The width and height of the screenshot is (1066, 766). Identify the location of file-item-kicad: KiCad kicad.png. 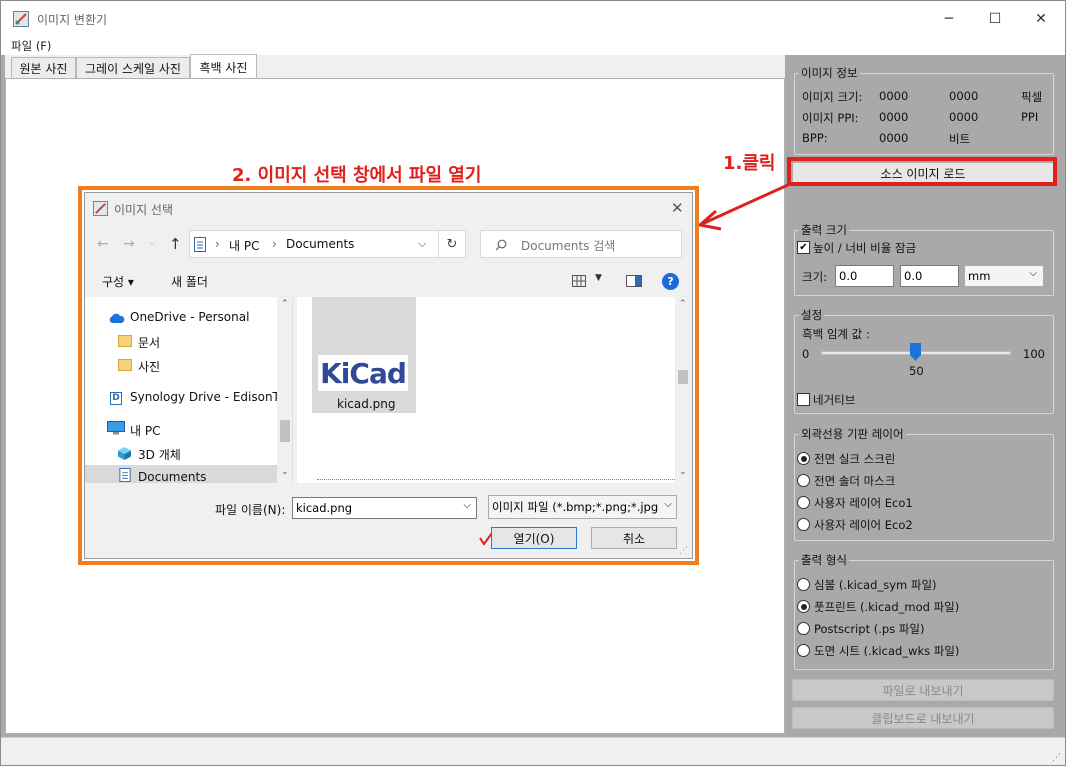
(364, 355).